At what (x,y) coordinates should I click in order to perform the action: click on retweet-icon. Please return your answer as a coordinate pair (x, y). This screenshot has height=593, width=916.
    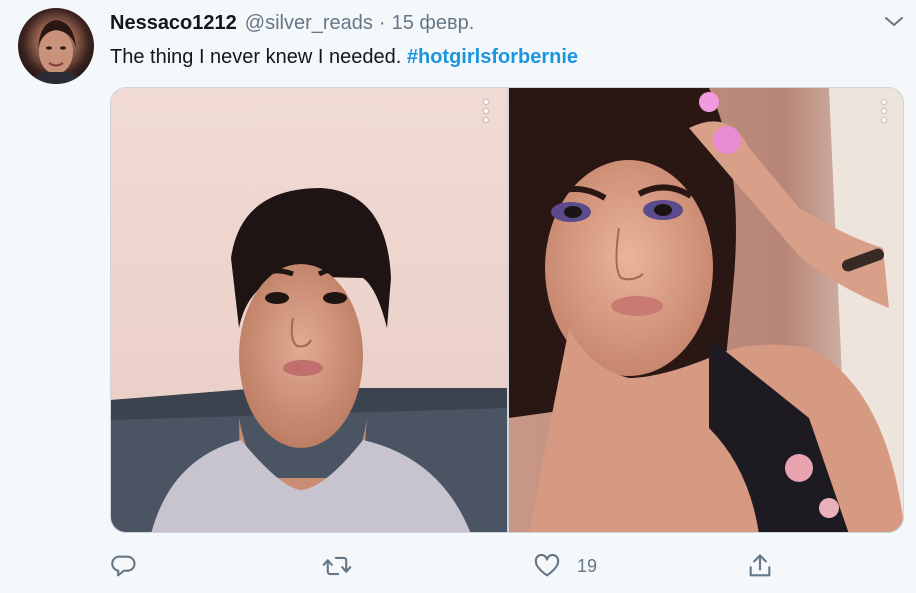
    Looking at the image, I should click on (337, 566).